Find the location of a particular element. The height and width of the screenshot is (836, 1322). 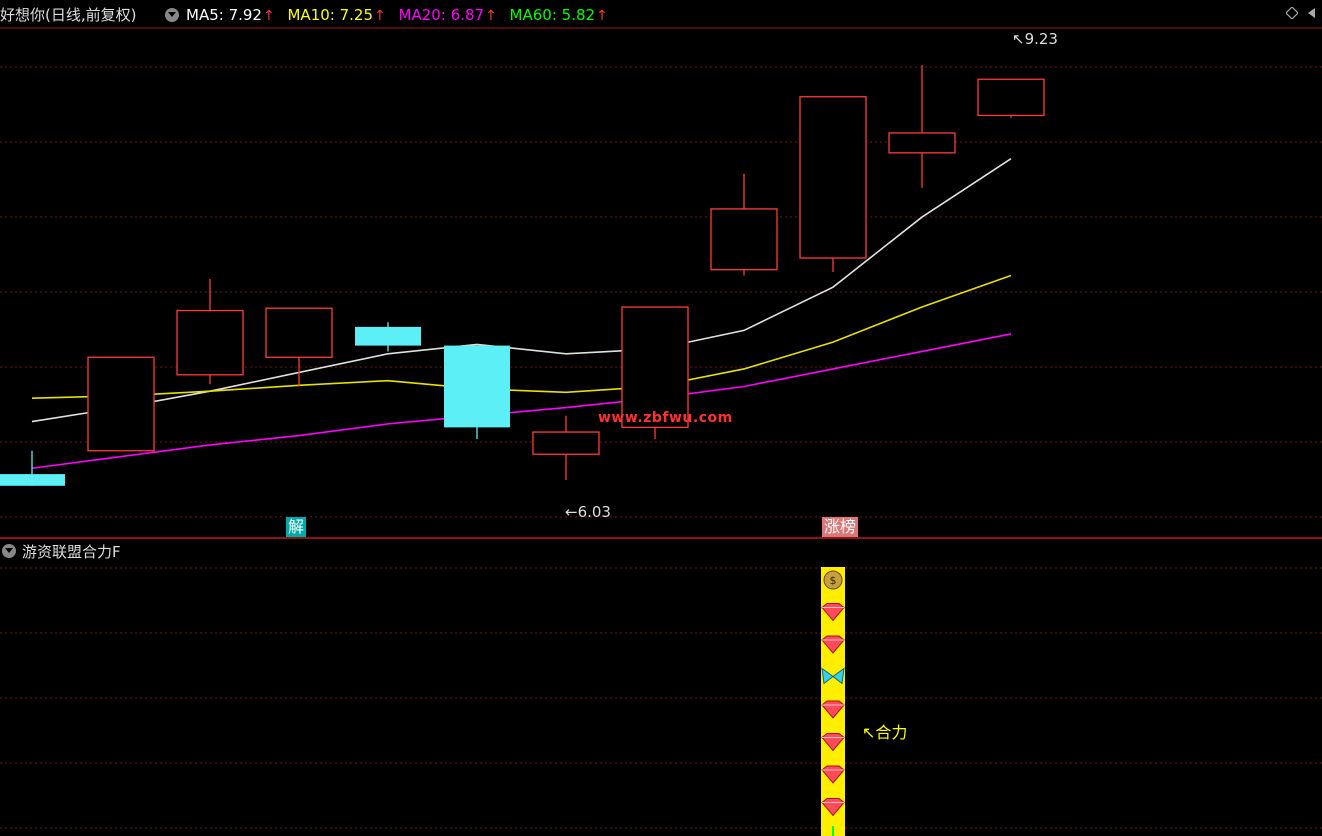

watermark: www.zbfwu.com is located at coordinates (665, 418).